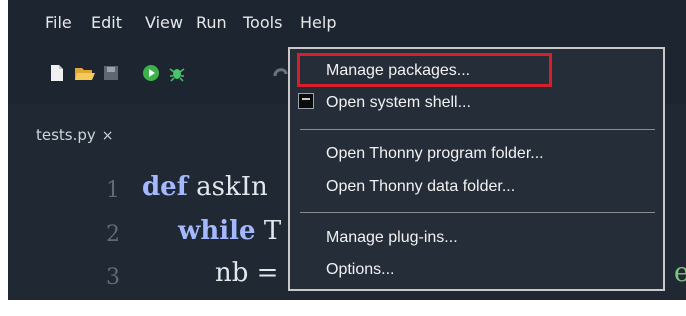 The height and width of the screenshot is (316, 686). What do you see at coordinates (306, 101) in the screenshot?
I see `terminal-icon` at bounding box center [306, 101].